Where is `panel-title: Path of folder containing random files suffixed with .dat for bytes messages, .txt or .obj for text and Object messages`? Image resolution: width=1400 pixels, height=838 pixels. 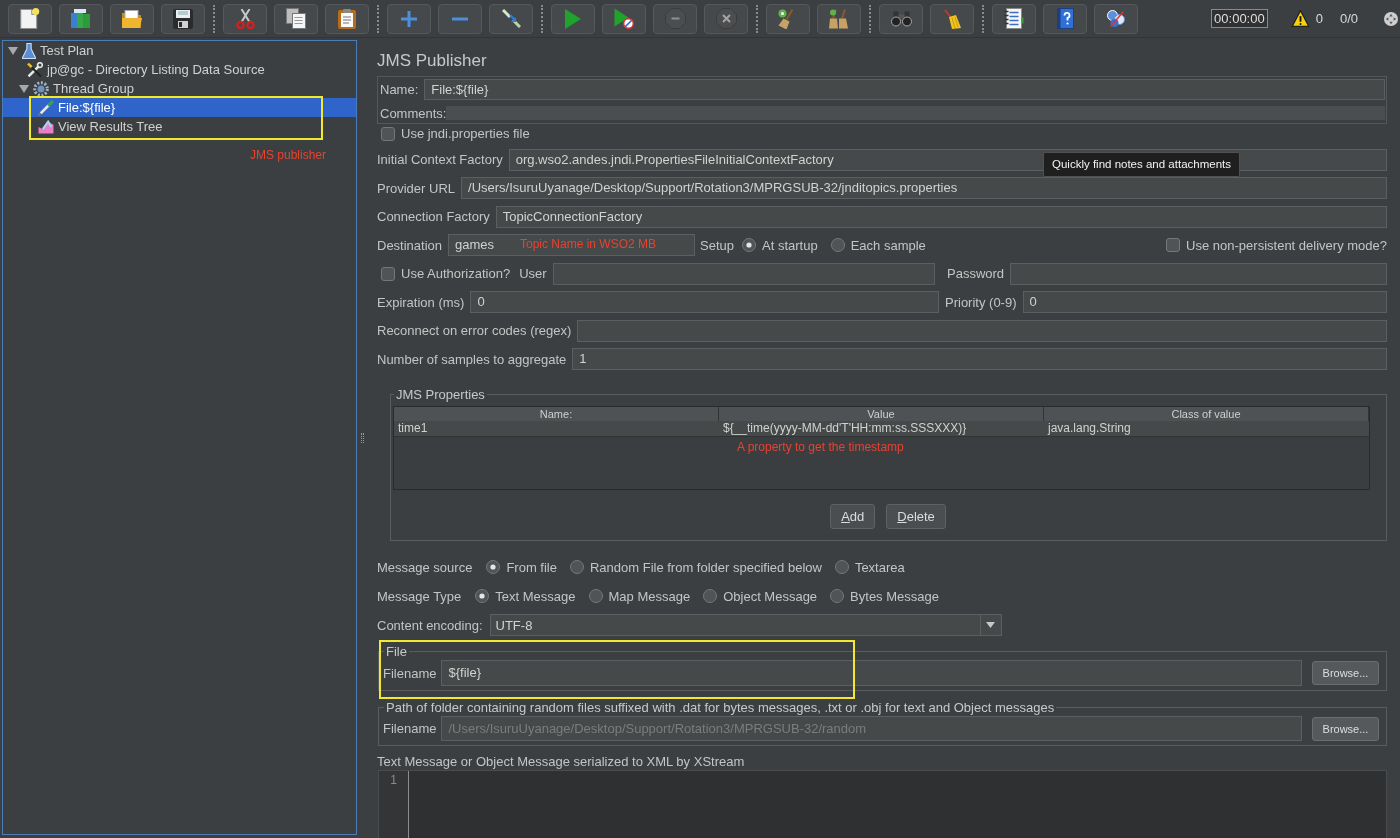 panel-title: Path of folder containing random files suffixed with .dat for bytes messages, .txt or .obj for text and Object messages is located at coordinates (720, 707).